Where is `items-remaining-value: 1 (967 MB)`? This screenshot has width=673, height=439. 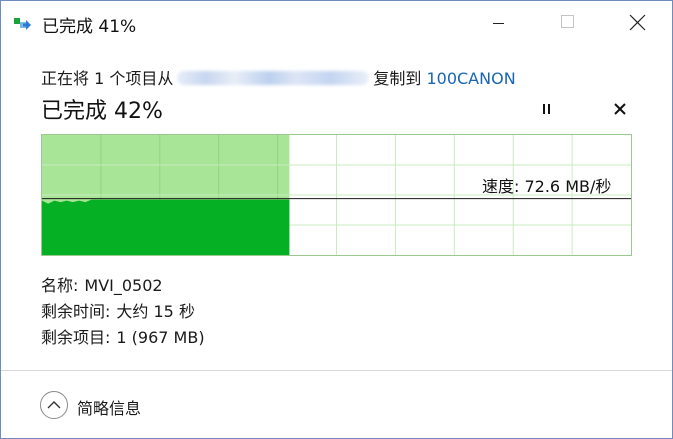
items-remaining-value: 1 (967 MB) is located at coordinates (160, 337).